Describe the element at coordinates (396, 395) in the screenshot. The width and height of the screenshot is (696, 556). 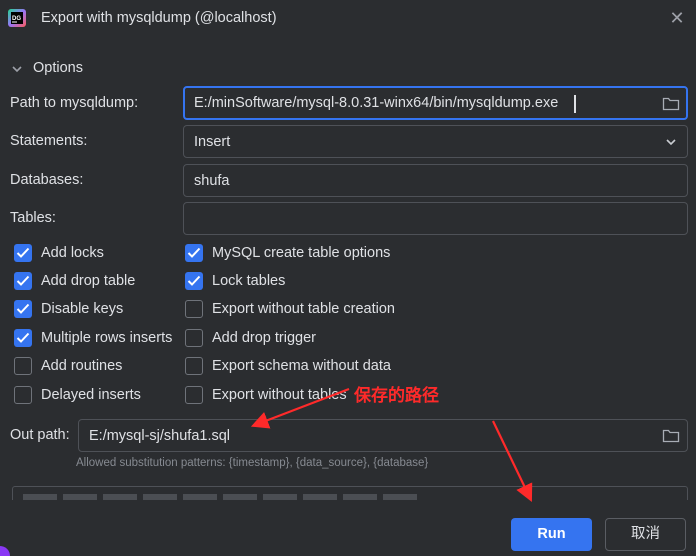
I see `annotation-label: 保存的路径` at that location.